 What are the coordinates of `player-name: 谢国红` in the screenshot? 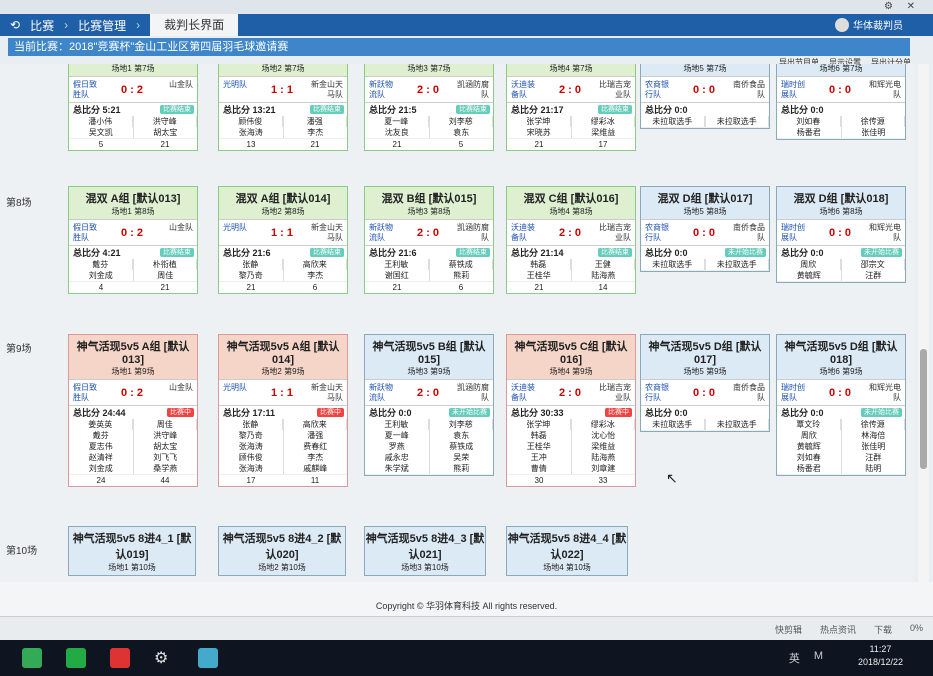 It's located at (397, 275).